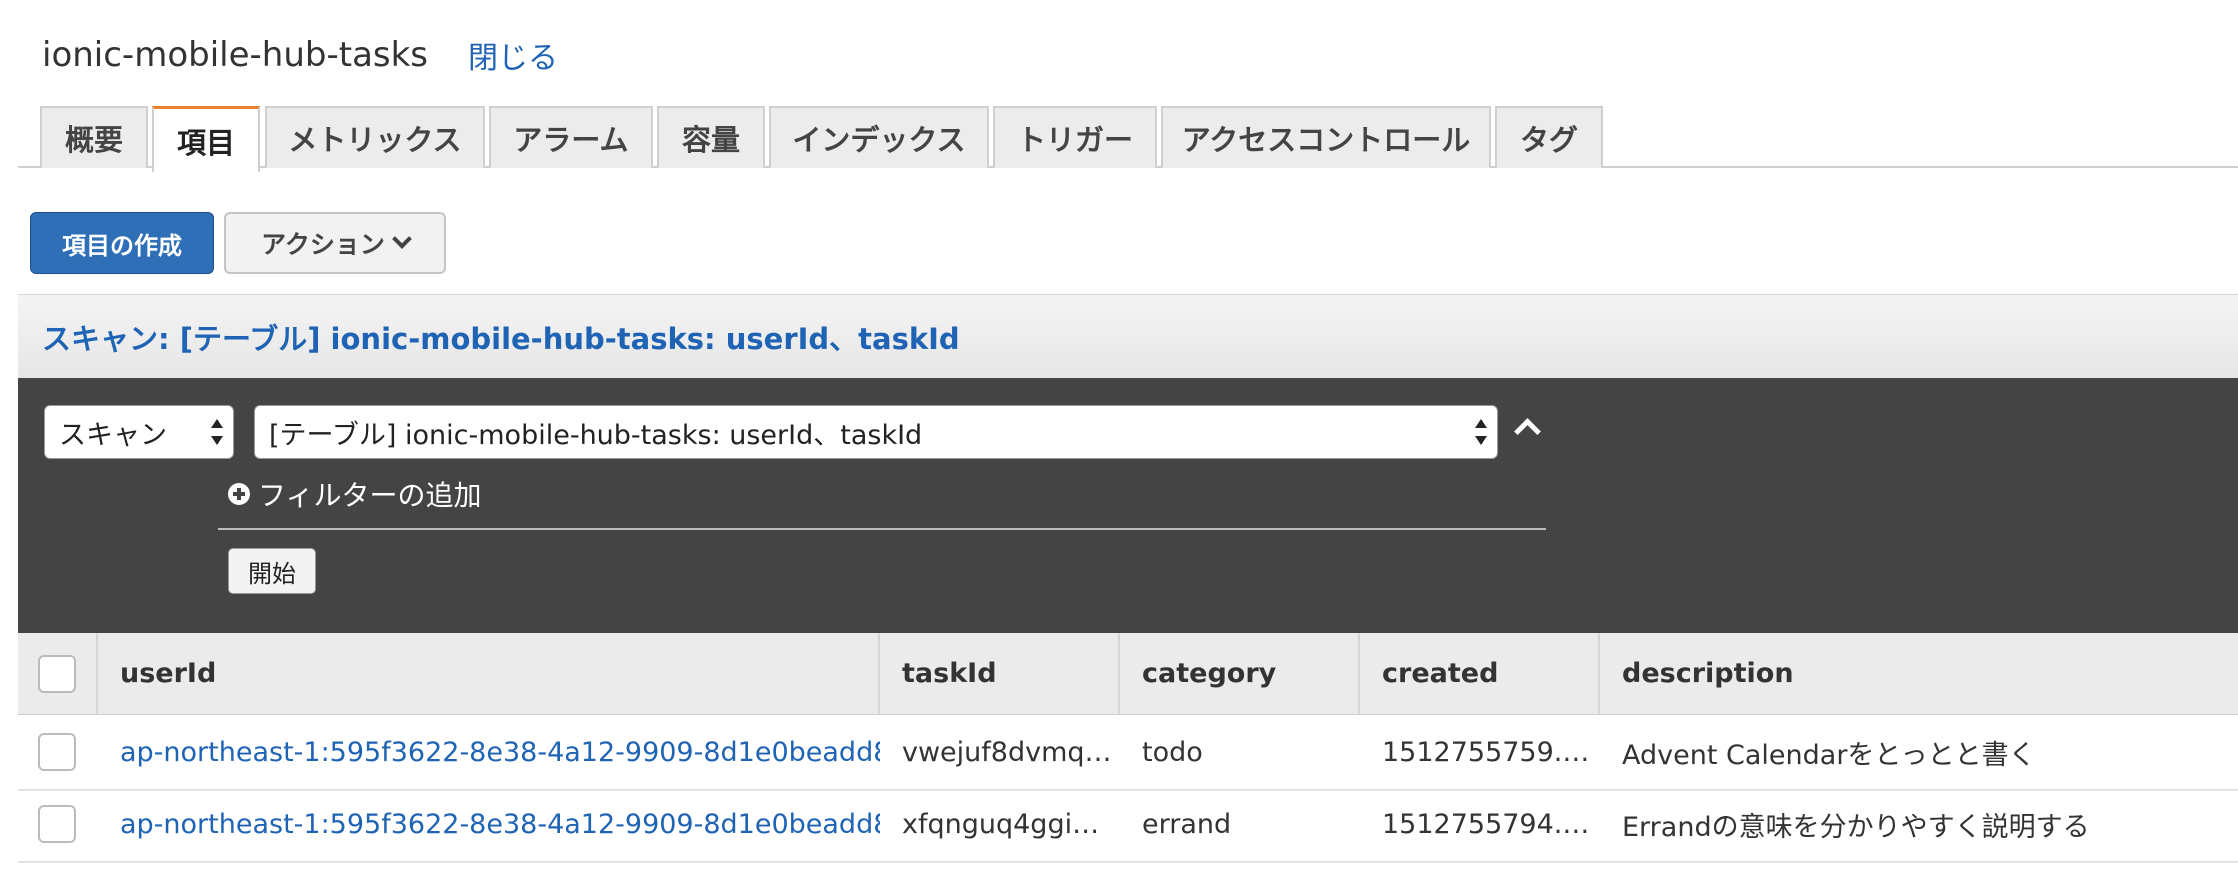 The width and height of the screenshot is (2238, 876). Describe the element at coordinates (513, 55) in the screenshot. I see `close-link: 閉じる` at that location.